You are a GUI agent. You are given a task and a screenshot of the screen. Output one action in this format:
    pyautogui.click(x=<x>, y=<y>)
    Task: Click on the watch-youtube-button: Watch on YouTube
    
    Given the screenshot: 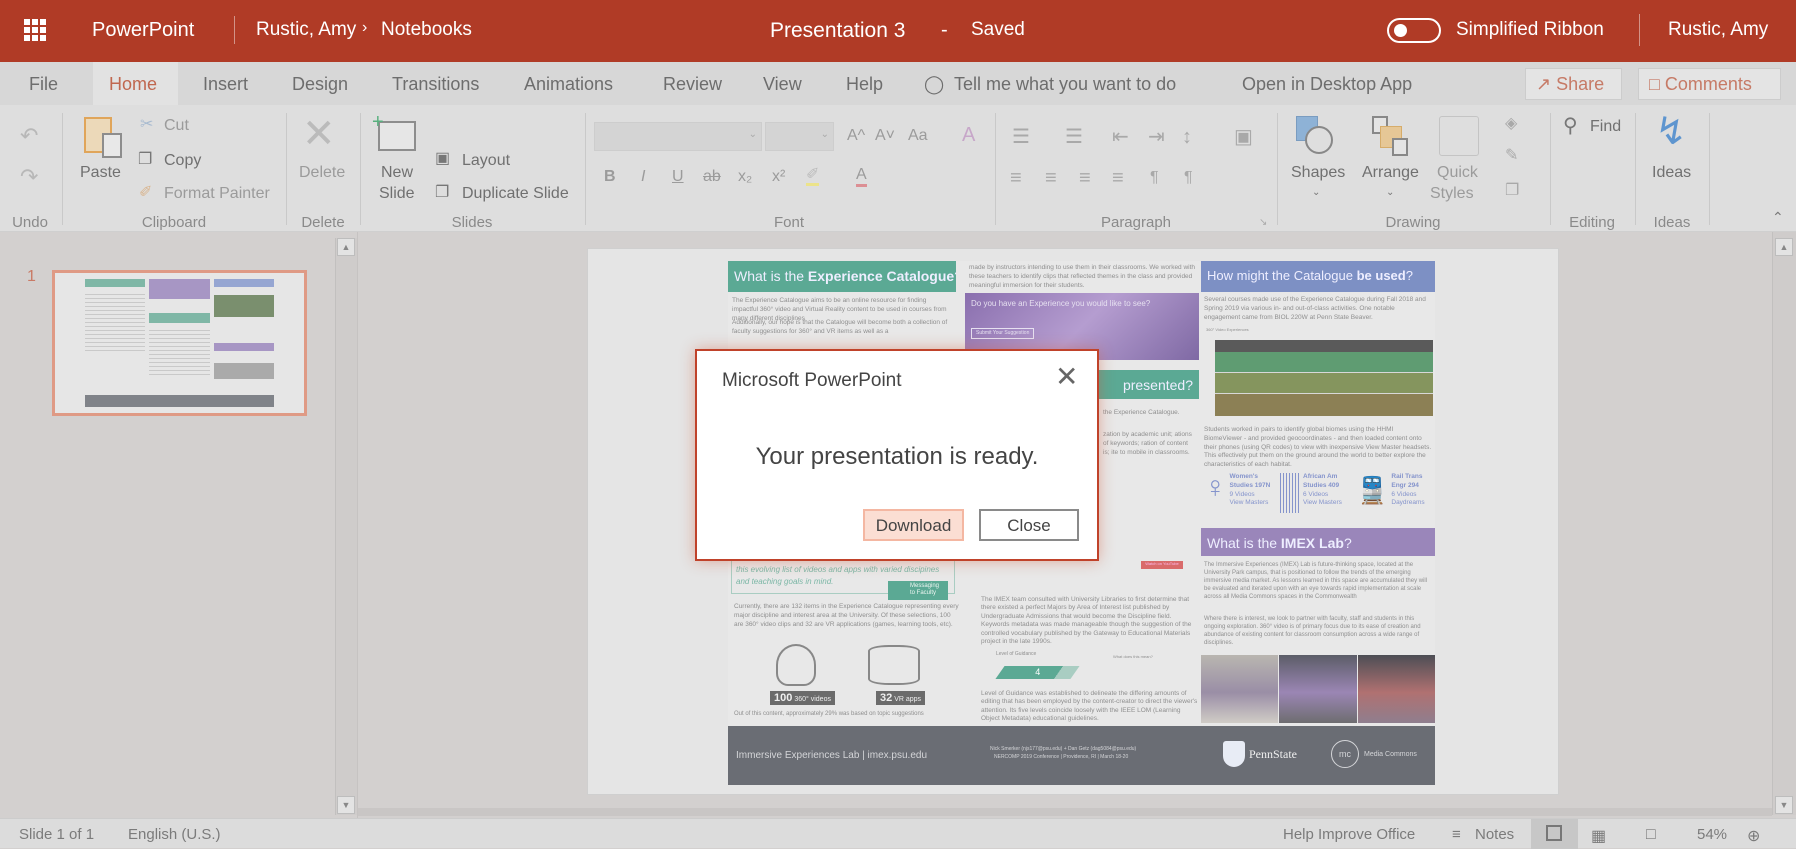 What is the action you would take?
    pyautogui.click(x=1162, y=565)
    